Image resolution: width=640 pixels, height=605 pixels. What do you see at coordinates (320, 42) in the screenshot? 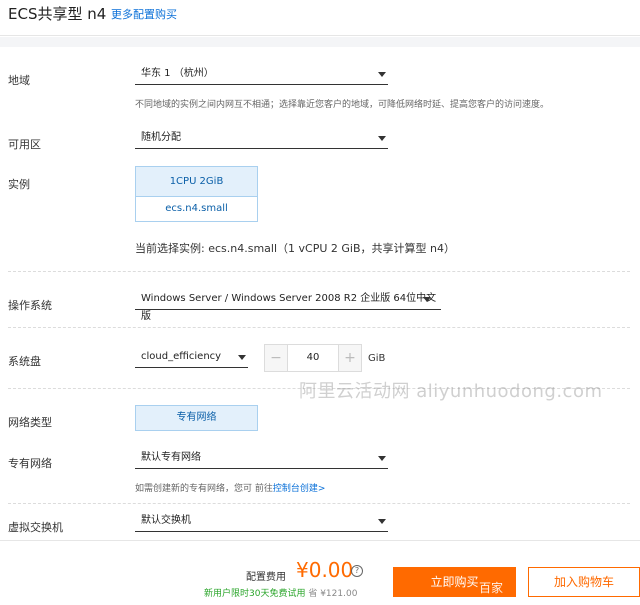
I see `header-divider-strip` at bounding box center [320, 42].